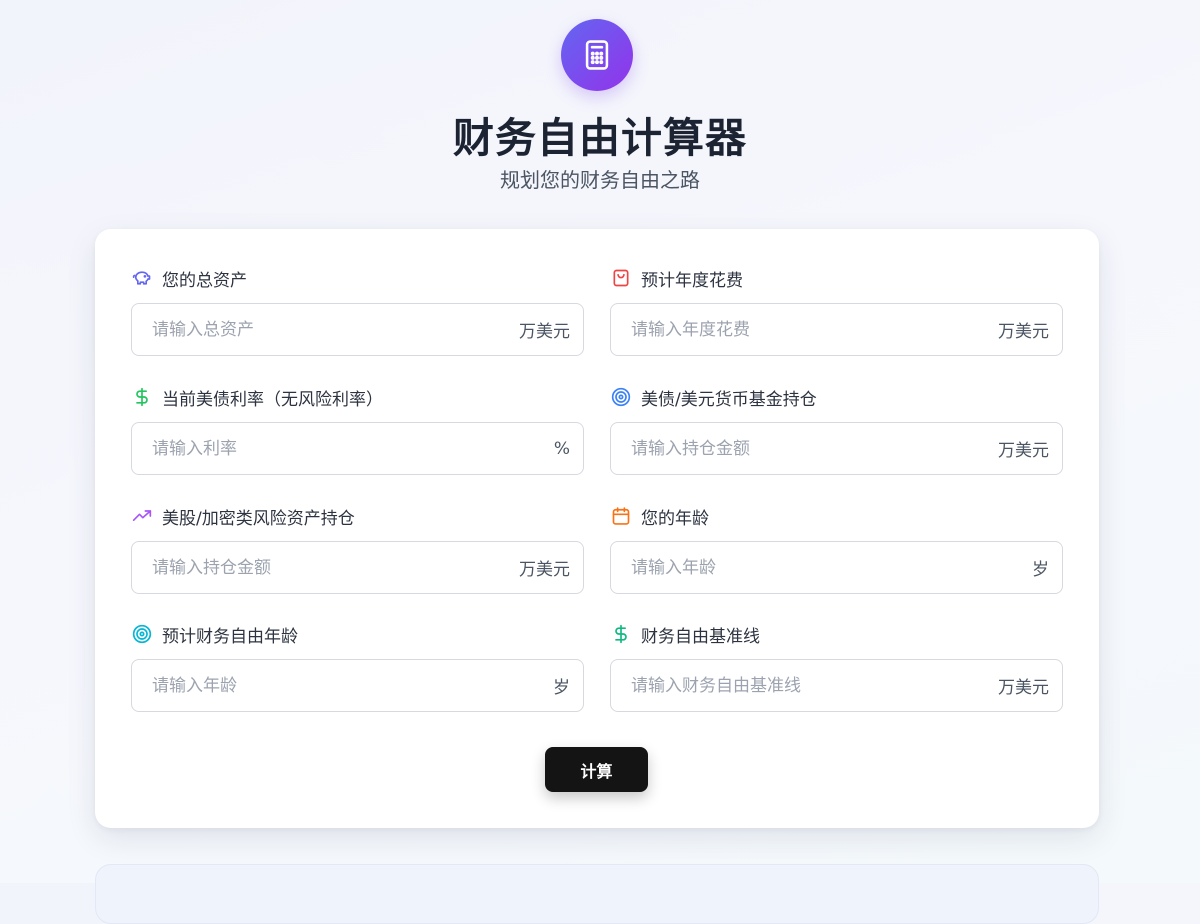  I want to click on field-freedom-baseline: 财务自由基准线 万美元, so click(836, 667).